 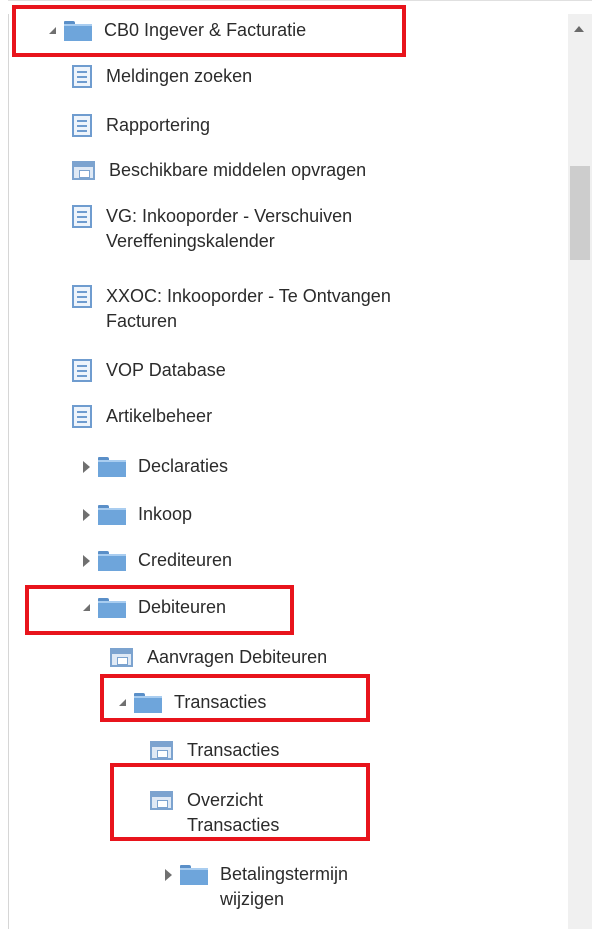 What do you see at coordinates (182, 607) in the screenshot?
I see `tree-node-label: Debiteuren` at bounding box center [182, 607].